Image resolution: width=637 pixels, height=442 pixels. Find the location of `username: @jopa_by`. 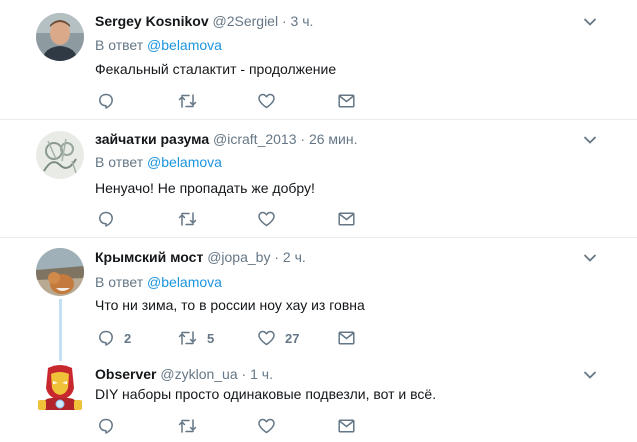

username: @jopa_by is located at coordinates (238, 257).